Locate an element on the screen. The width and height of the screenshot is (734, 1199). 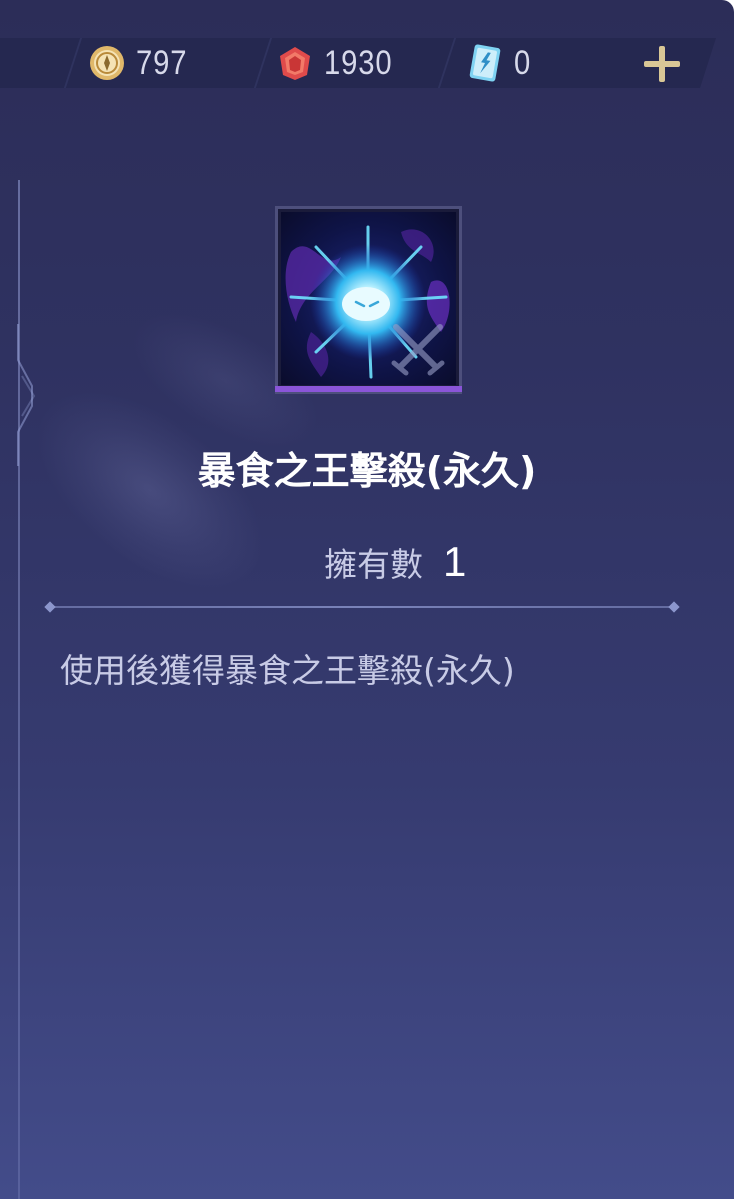
currency-card: 0 is located at coordinates (500, 63).